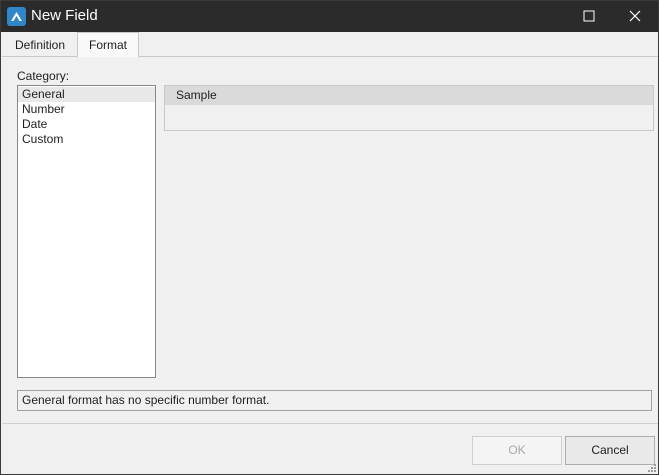 The height and width of the screenshot is (475, 659). Describe the element at coordinates (108, 44) in the screenshot. I see `tab-format: Format` at that location.